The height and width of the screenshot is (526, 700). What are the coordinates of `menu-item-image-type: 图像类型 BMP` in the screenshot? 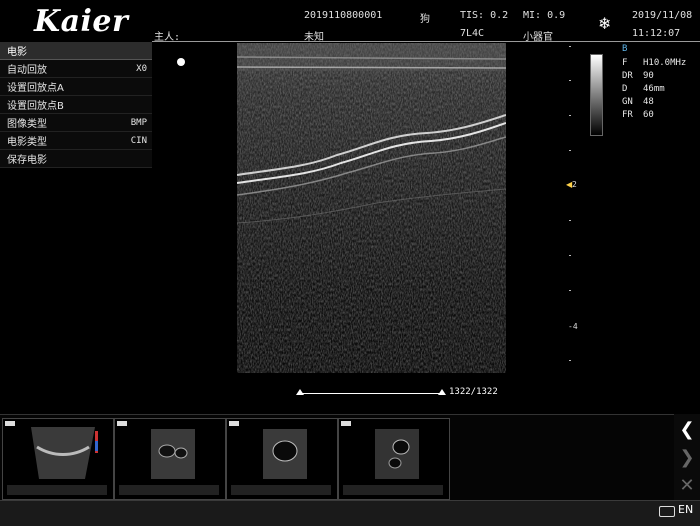 It's located at (76, 123).